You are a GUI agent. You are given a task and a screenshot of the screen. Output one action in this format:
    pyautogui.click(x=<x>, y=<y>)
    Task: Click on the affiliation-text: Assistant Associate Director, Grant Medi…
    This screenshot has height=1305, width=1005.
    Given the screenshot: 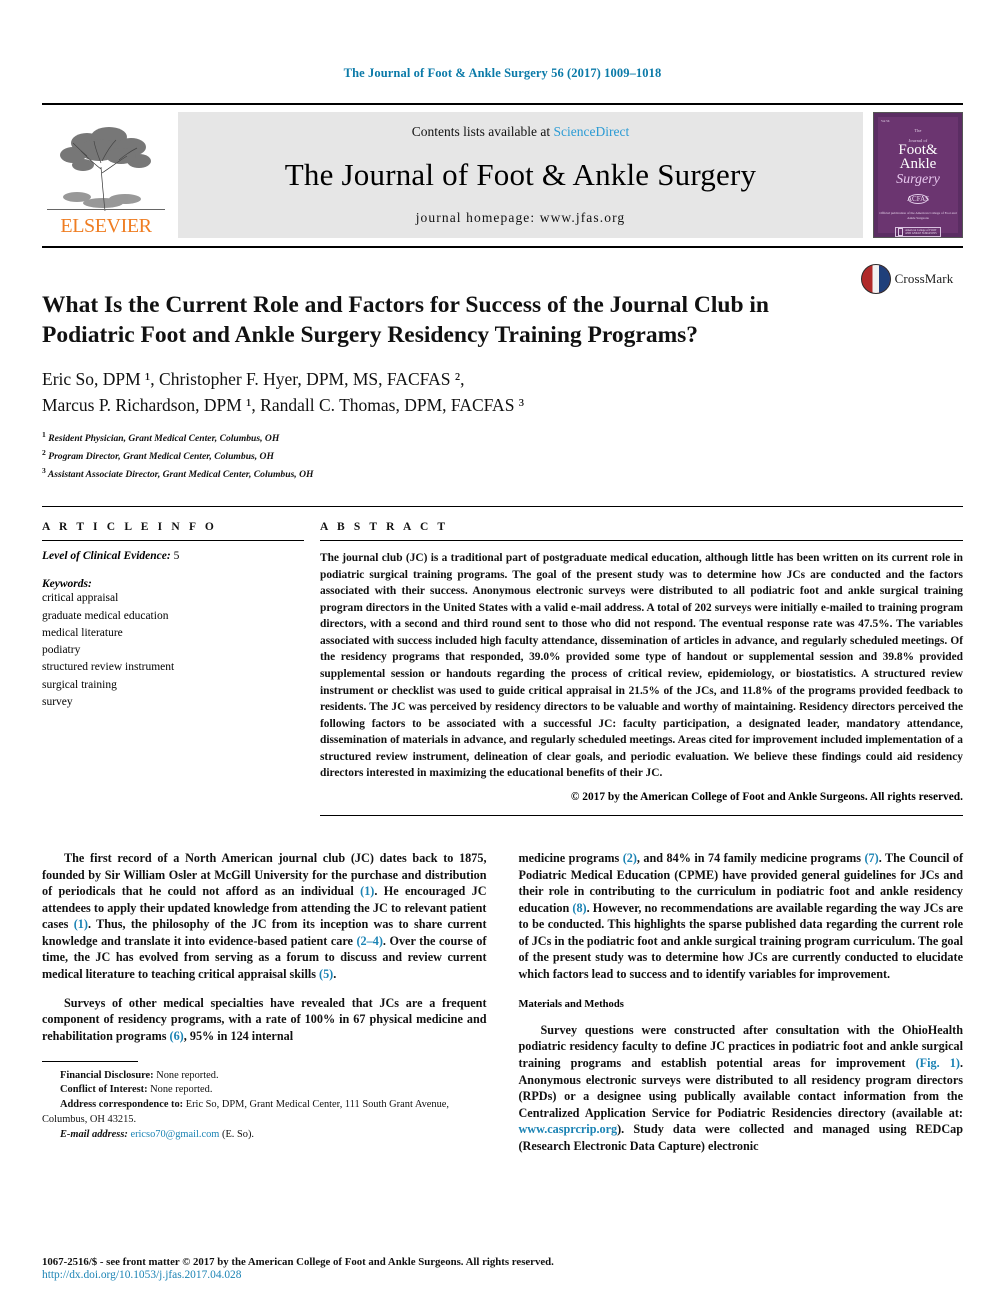 What is the action you would take?
    pyautogui.click(x=180, y=474)
    